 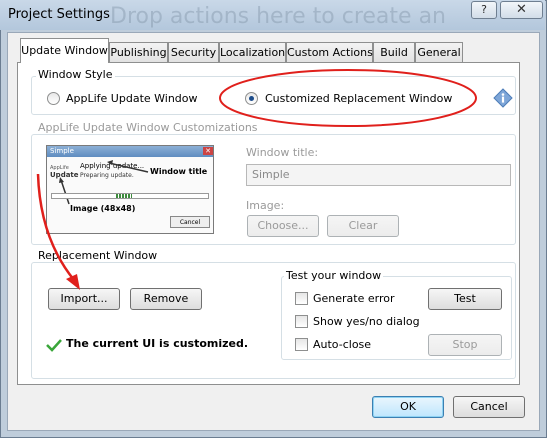 What do you see at coordinates (342, 344) in the screenshot?
I see `auto-close-label: Auto-close` at bounding box center [342, 344].